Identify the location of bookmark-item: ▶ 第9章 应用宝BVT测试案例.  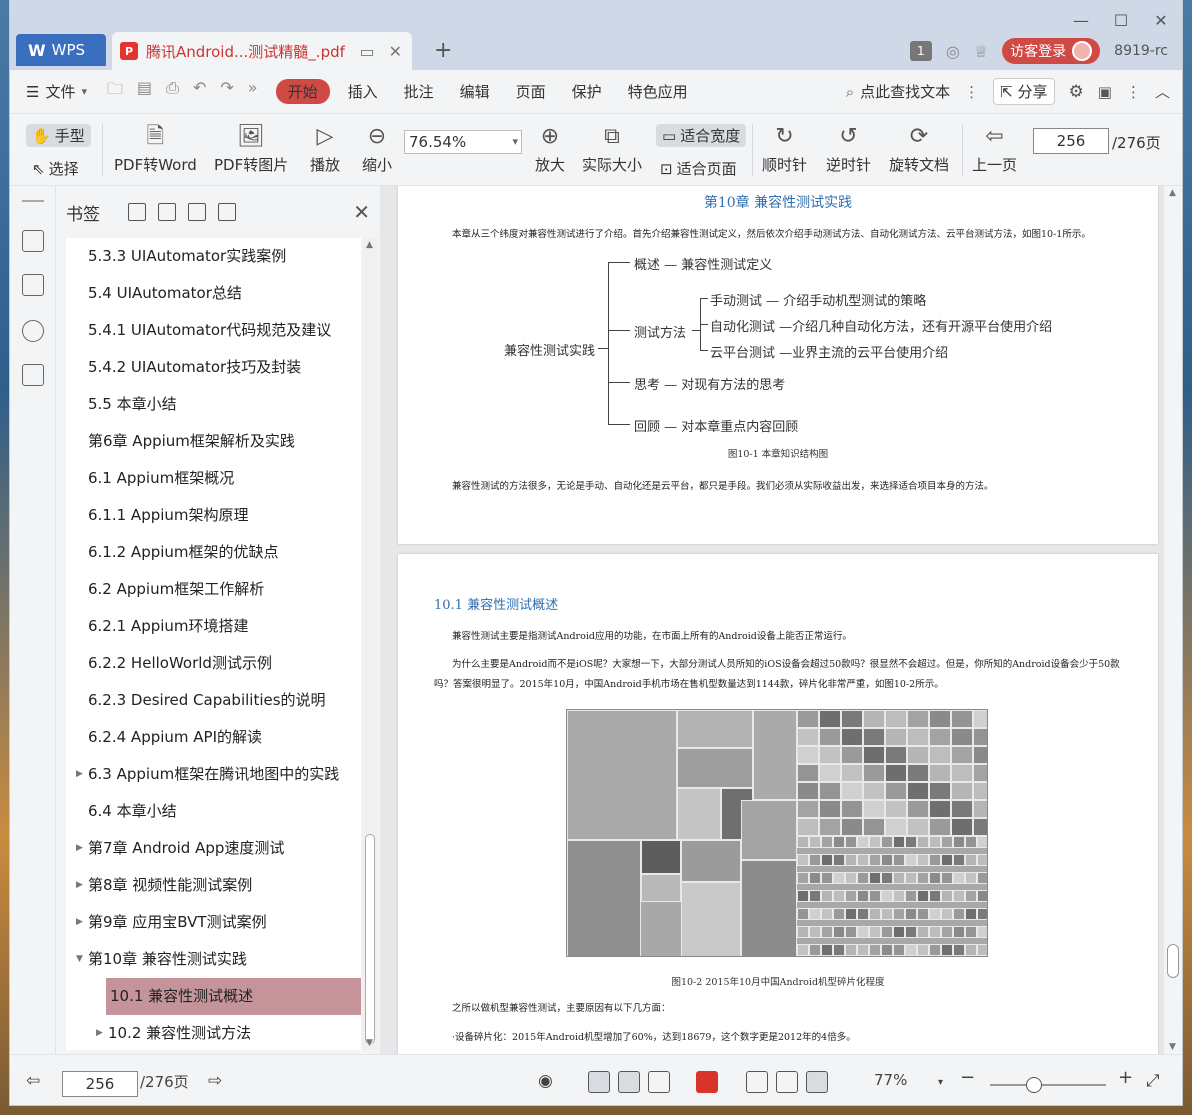
(213, 922).